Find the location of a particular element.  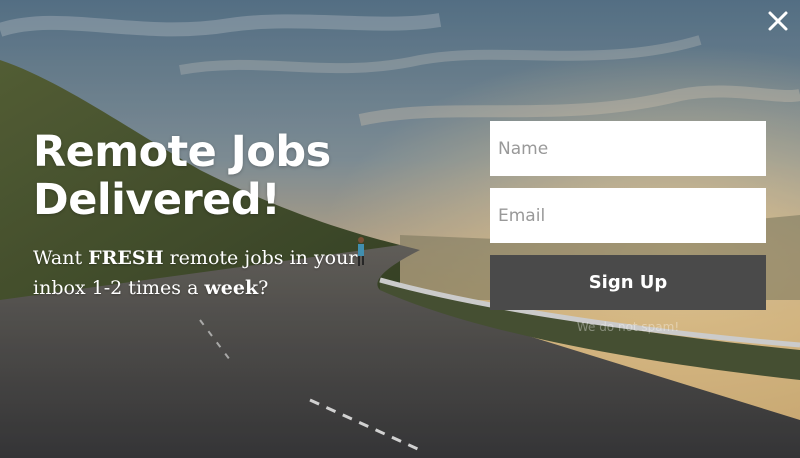

email-field is located at coordinates (628, 215).